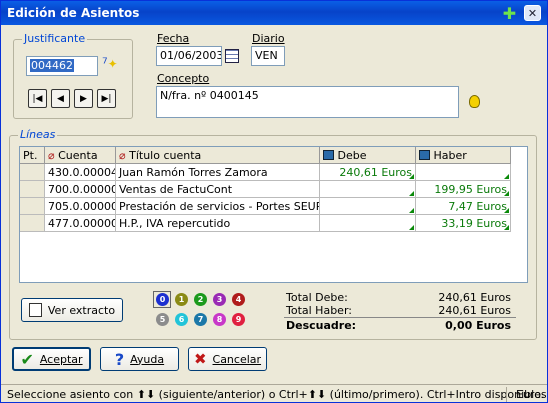  Describe the element at coordinates (72, 310) in the screenshot. I see `ver-extracto-button: Ver extracto` at that location.